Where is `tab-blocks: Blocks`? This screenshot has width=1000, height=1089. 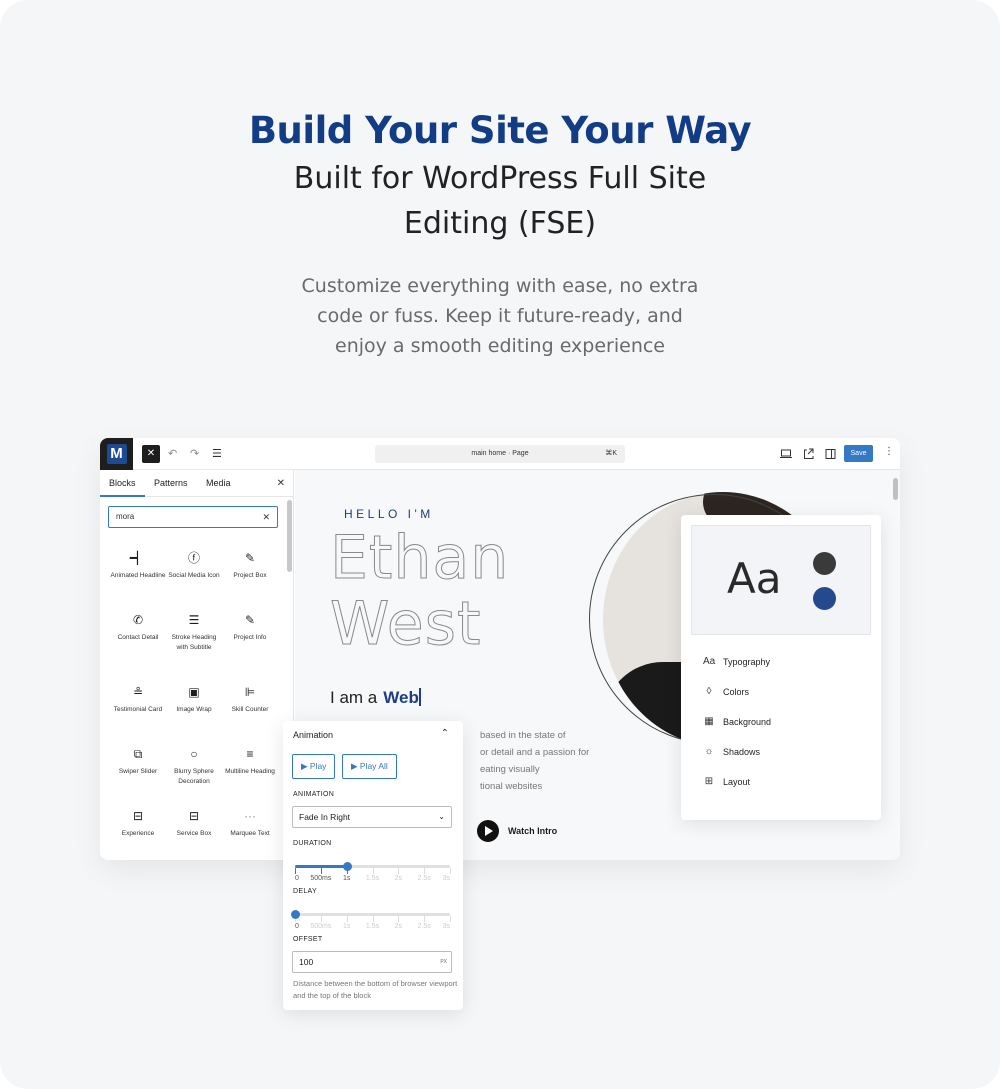
tab-blocks: Blocks is located at coordinates (122, 483).